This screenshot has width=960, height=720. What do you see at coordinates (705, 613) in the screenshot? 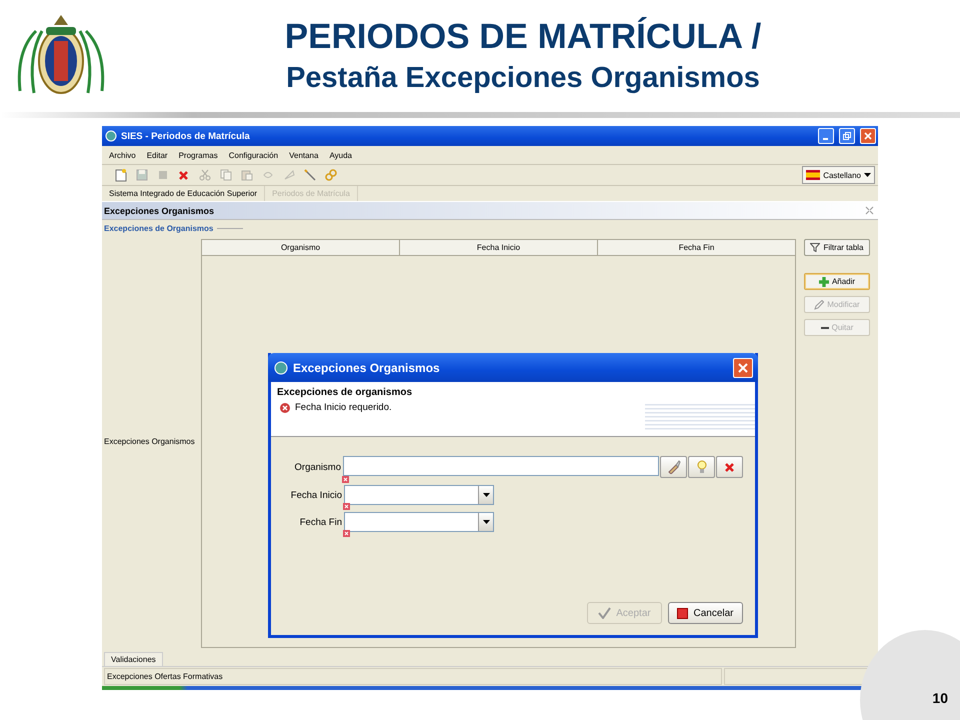
I see `dialog-button: Cancelar` at bounding box center [705, 613].